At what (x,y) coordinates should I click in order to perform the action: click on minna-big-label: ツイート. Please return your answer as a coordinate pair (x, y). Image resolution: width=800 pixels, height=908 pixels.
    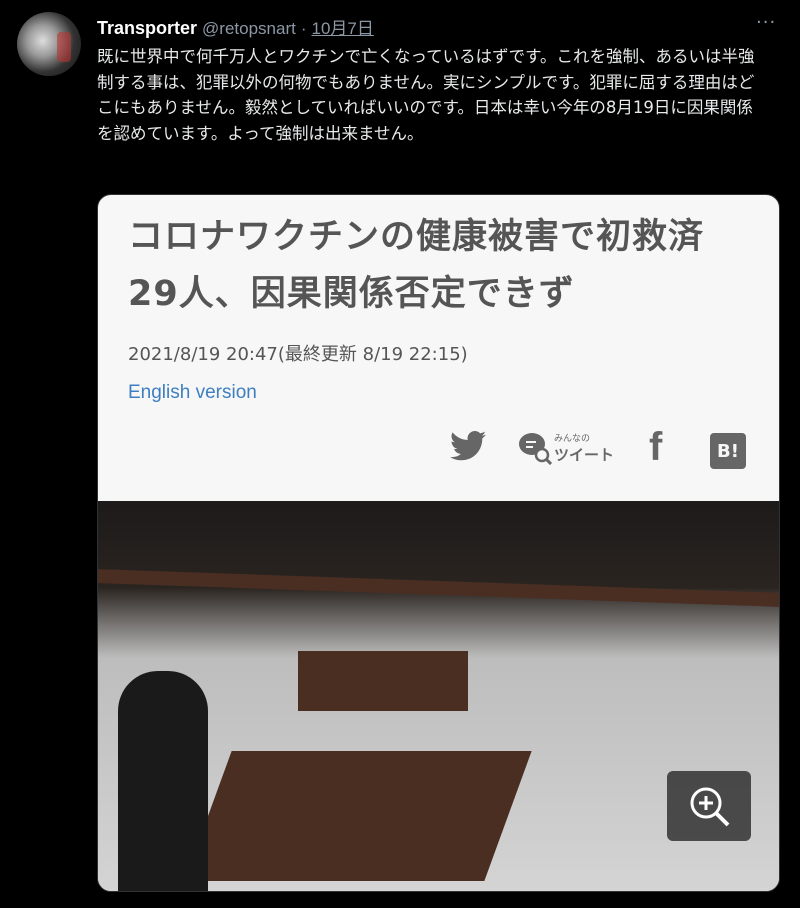
    Looking at the image, I should click on (584, 455).